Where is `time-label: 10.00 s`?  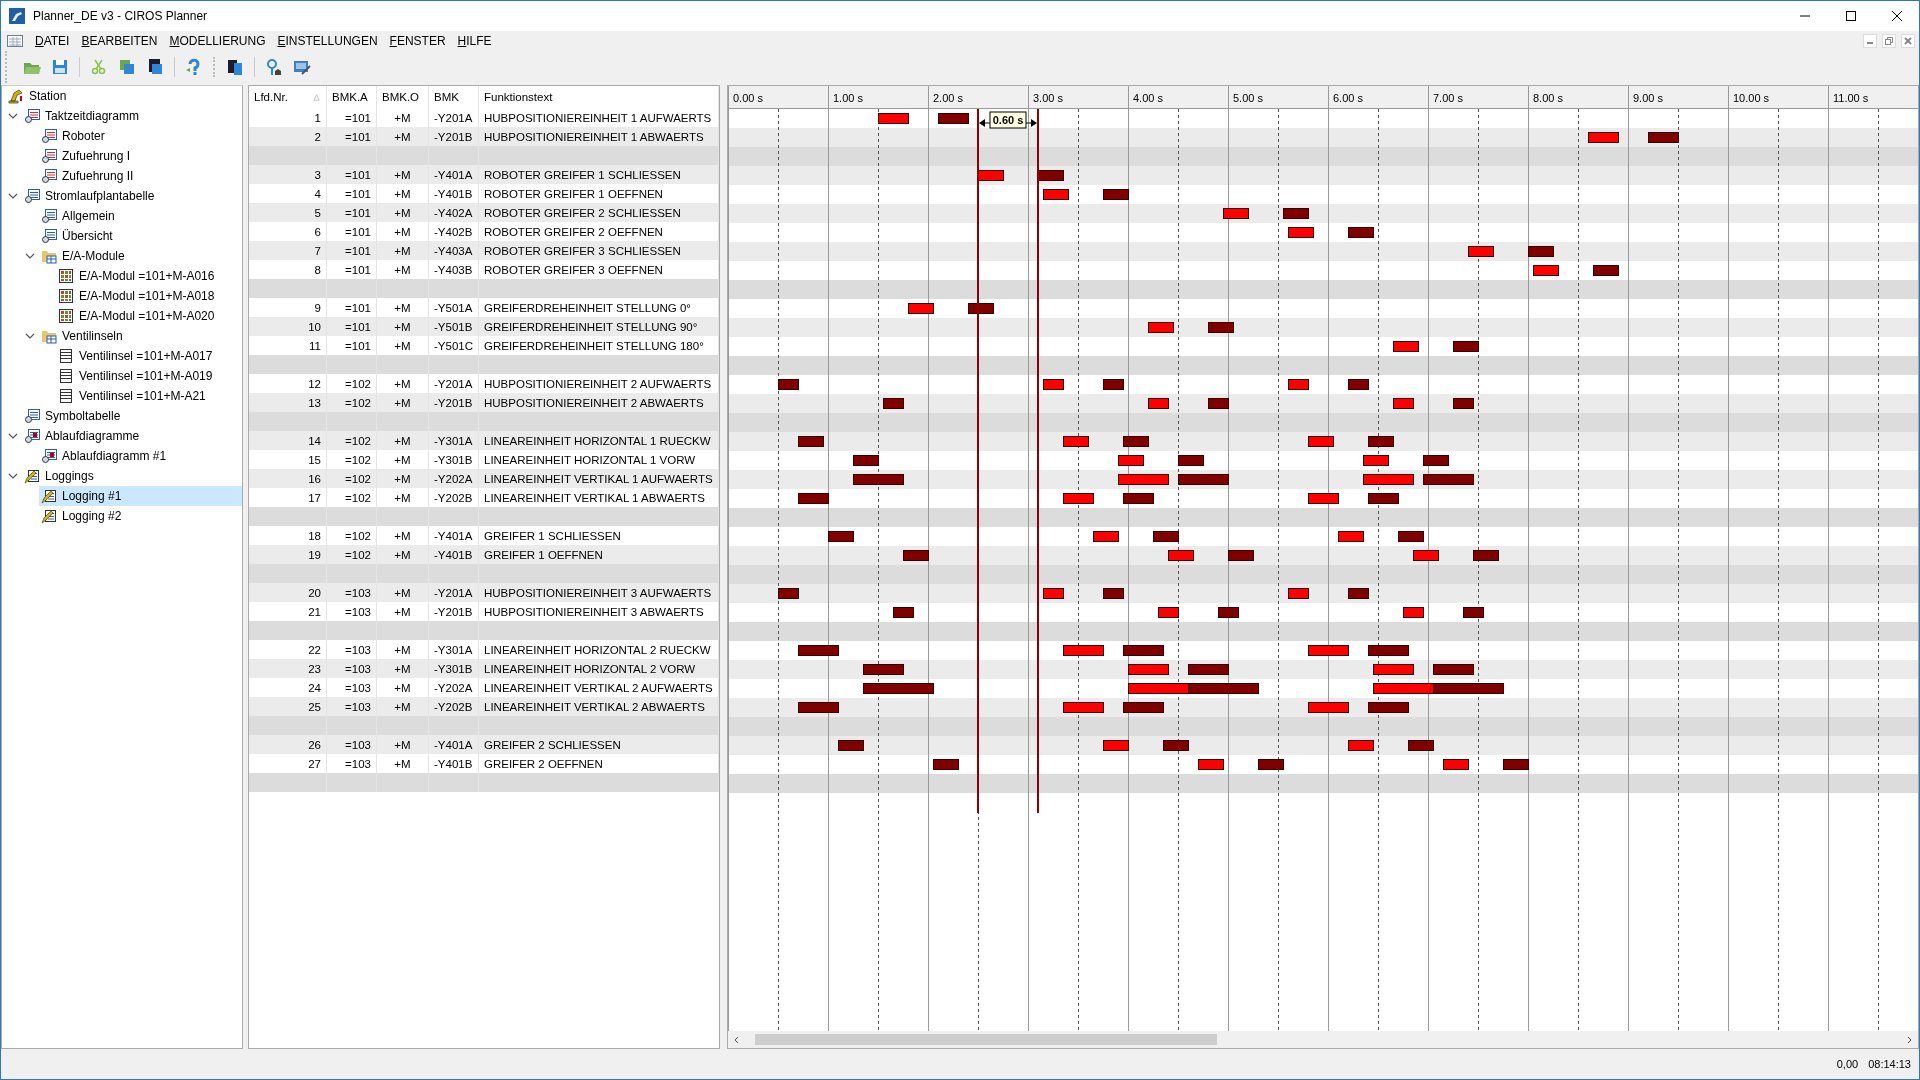
time-label: 10.00 s is located at coordinates (1751, 98).